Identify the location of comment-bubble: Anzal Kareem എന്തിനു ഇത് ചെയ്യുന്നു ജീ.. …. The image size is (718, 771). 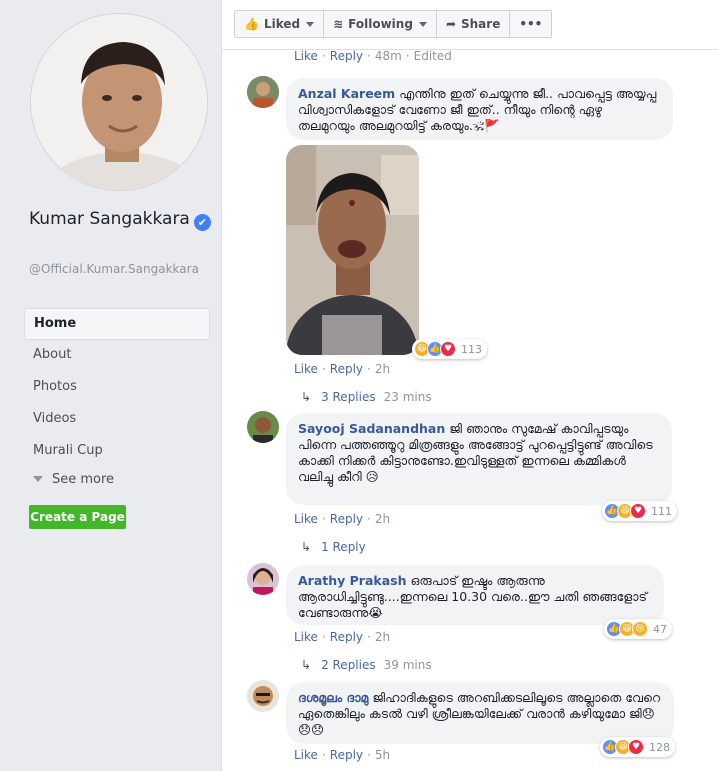
(479, 109).